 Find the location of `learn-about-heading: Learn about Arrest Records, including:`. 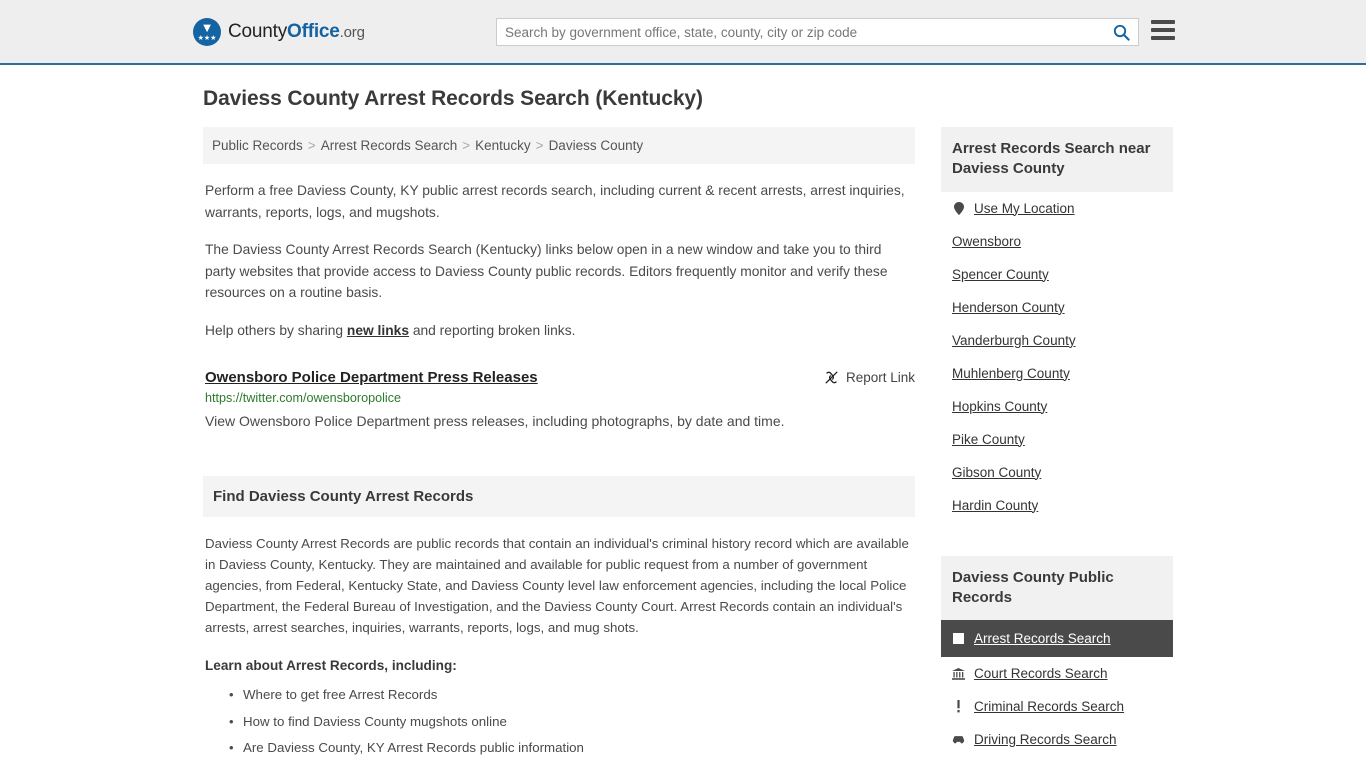

learn-about-heading: Learn about Arrest Records, including: is located at coordinates (331, 666).